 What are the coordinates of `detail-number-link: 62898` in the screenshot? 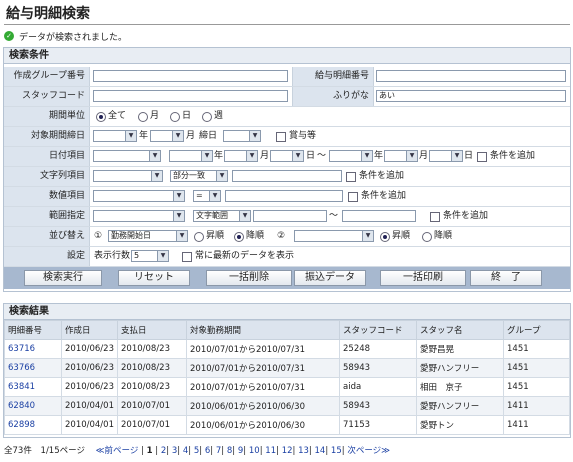 It's located at (21, 425).